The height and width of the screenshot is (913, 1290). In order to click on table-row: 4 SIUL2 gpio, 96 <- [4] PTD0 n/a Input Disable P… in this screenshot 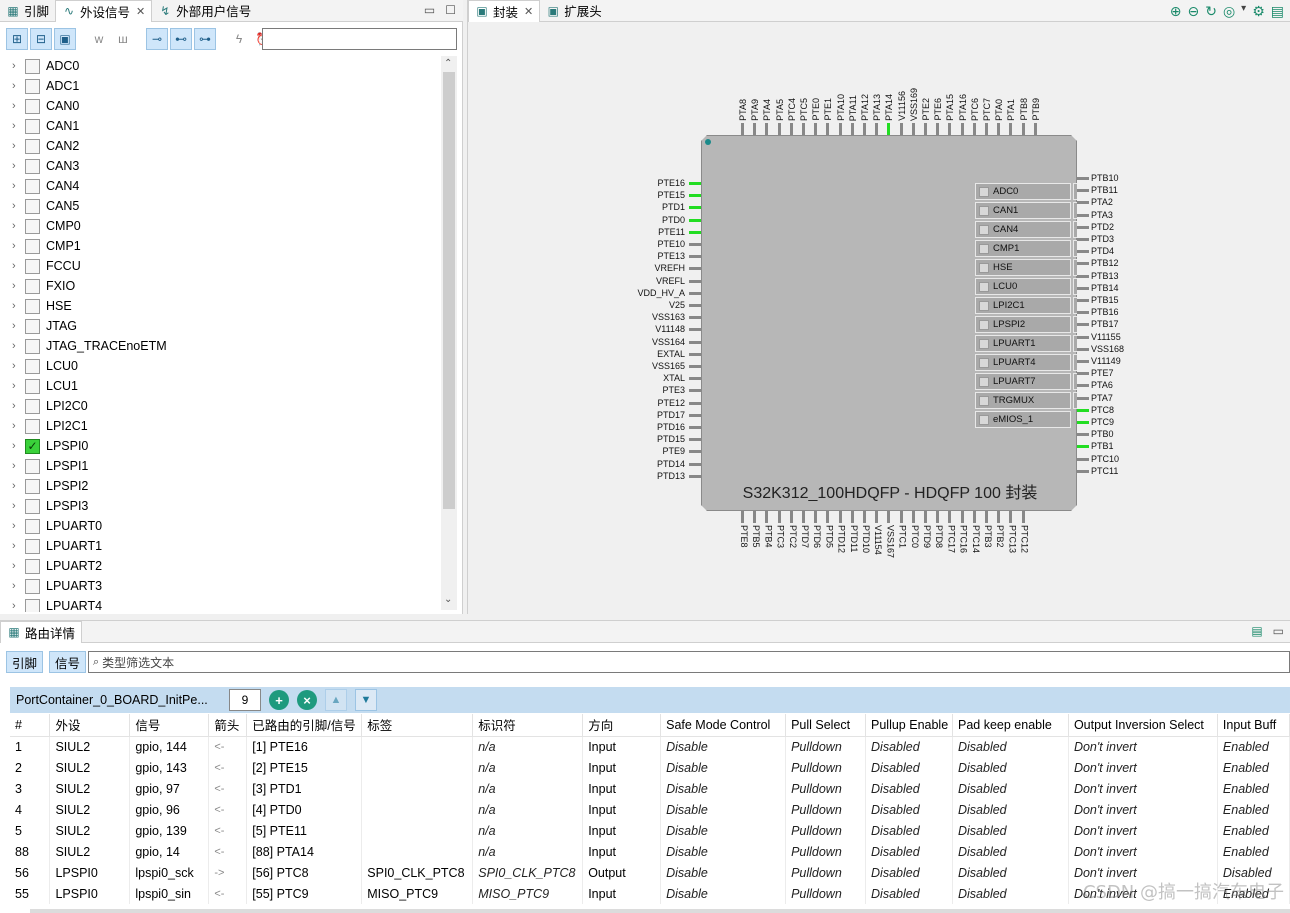, I will do `click(650, 809)`.